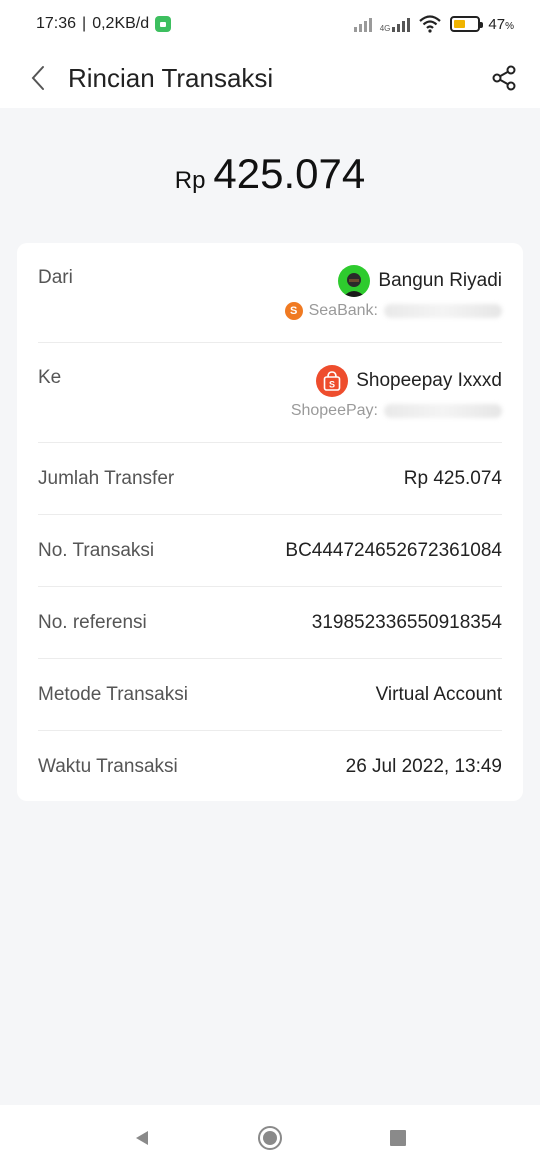 This screenshot has width=540, height=1170. Describe the element at coordinates (50, 377) in the screenshot. I see `to-label: Ke` at that location.